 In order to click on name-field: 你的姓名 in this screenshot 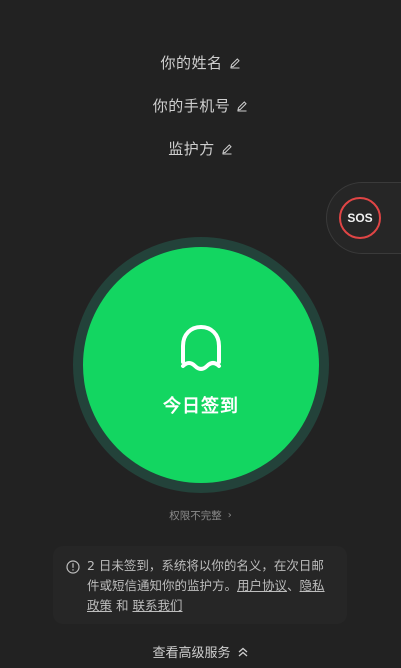, I will do `click(200, 62)`.